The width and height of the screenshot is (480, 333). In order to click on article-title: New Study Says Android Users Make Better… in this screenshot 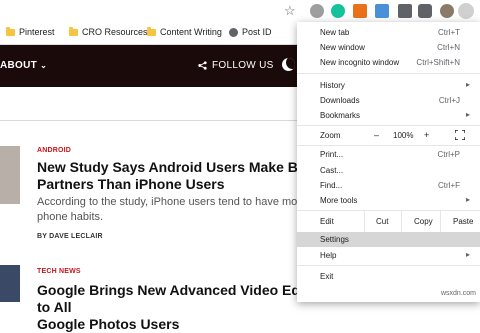, I will do `click(187, 176)`.